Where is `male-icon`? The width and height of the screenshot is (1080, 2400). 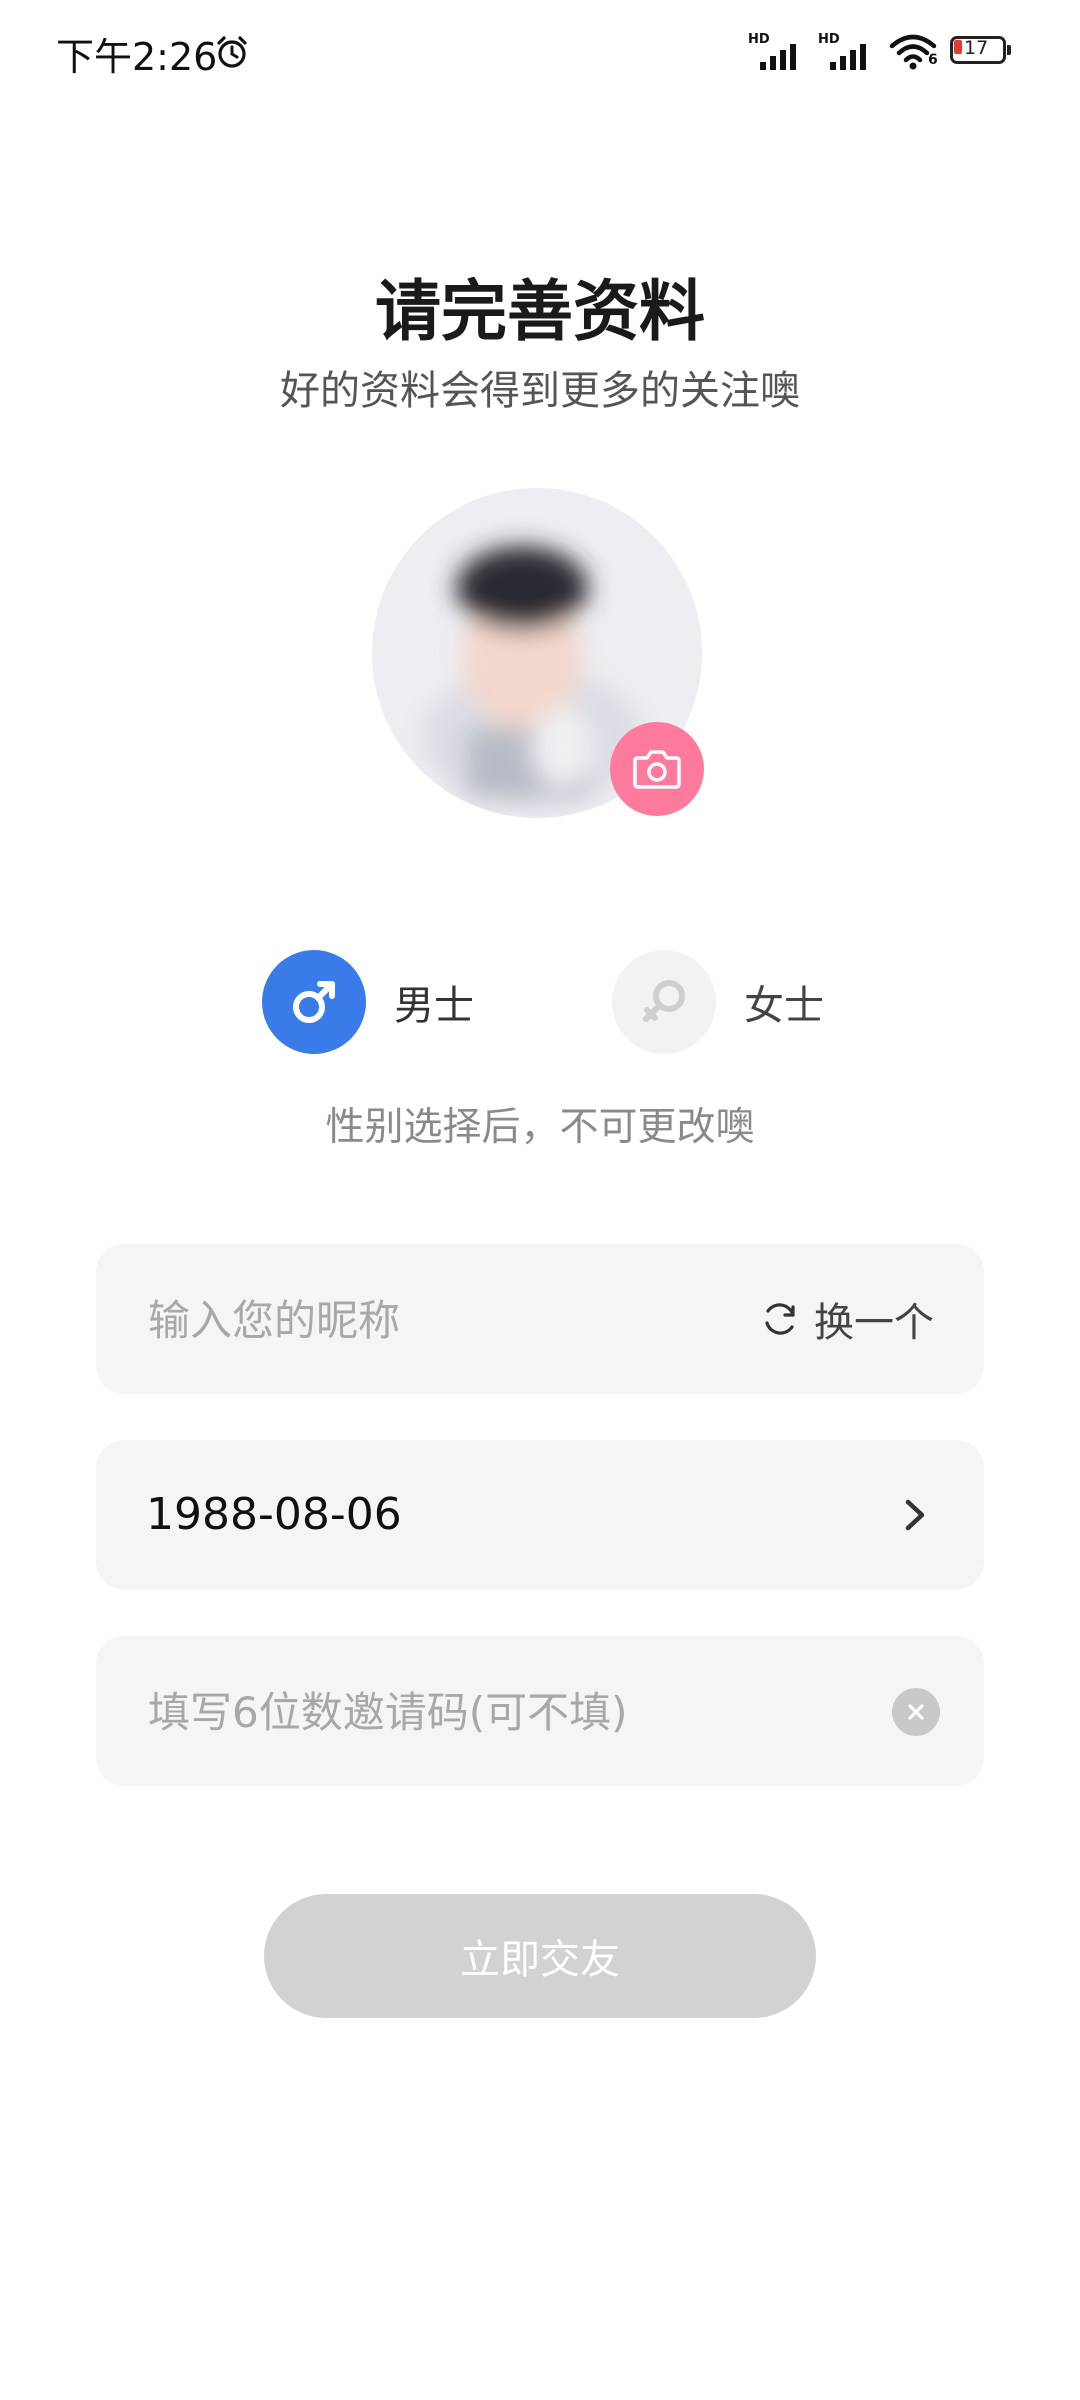
male-icon is located at coordinates (314, 1002).